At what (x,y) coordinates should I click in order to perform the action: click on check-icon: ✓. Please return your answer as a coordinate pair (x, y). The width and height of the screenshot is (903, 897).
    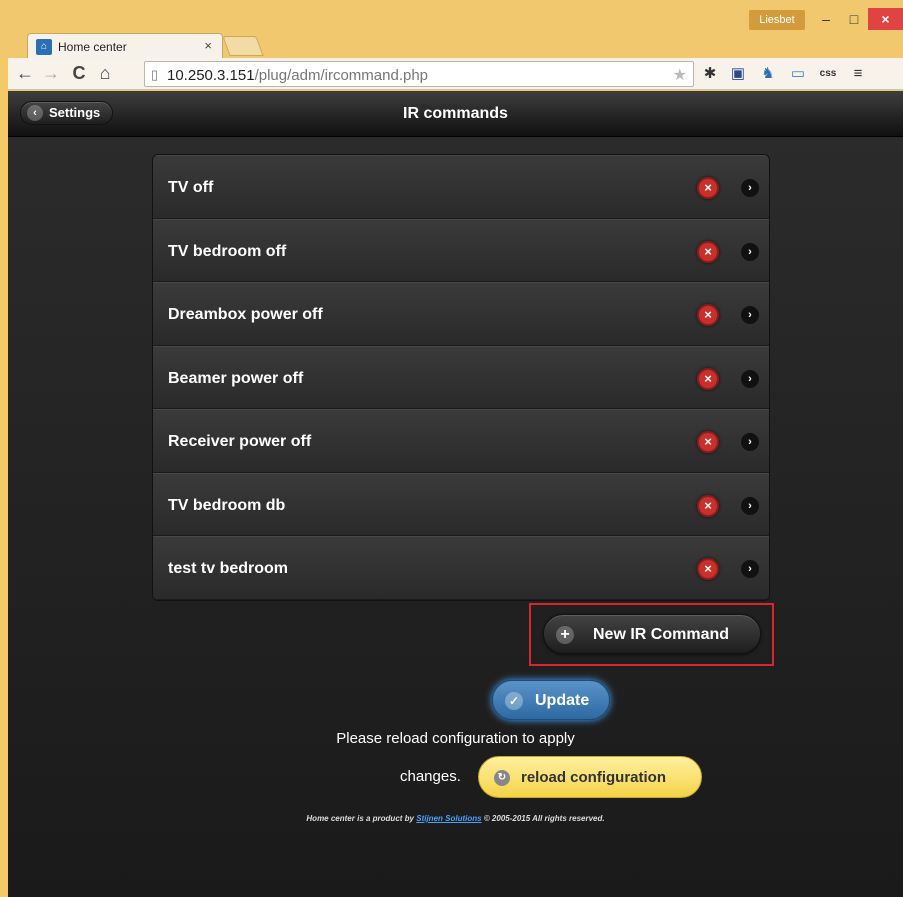
    Looking at the image, I should click on (514, 701).